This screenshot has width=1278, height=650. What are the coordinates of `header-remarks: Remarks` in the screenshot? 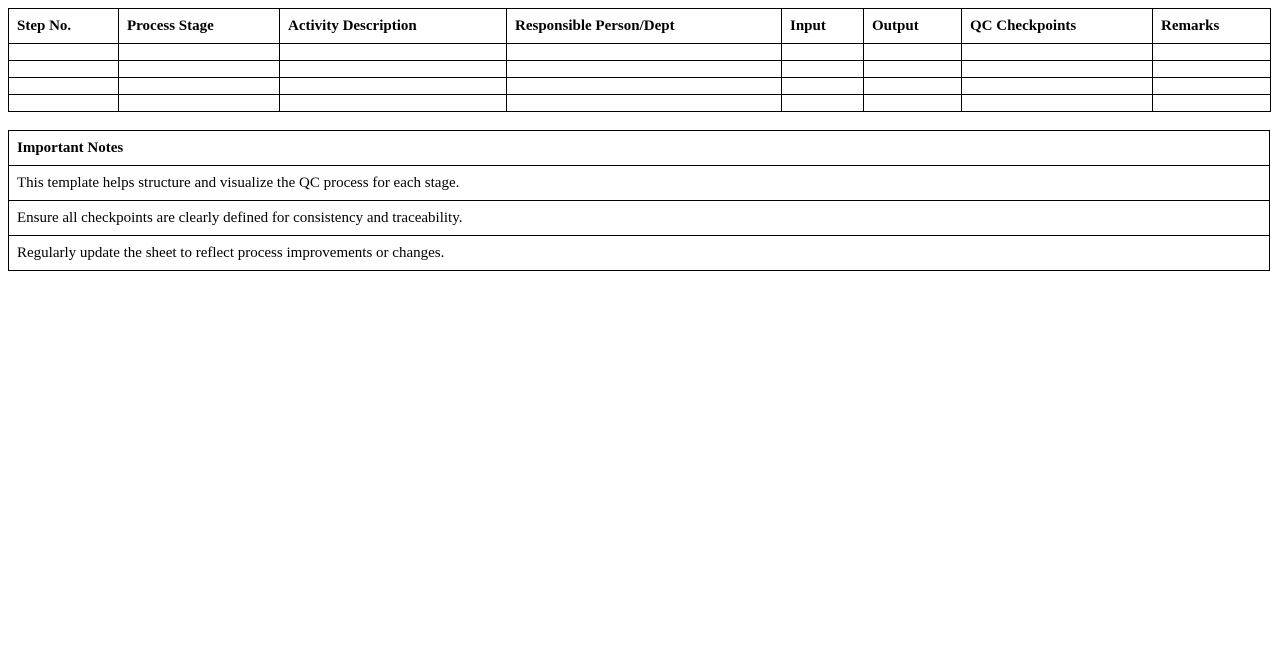 It's located at (1211, 26).